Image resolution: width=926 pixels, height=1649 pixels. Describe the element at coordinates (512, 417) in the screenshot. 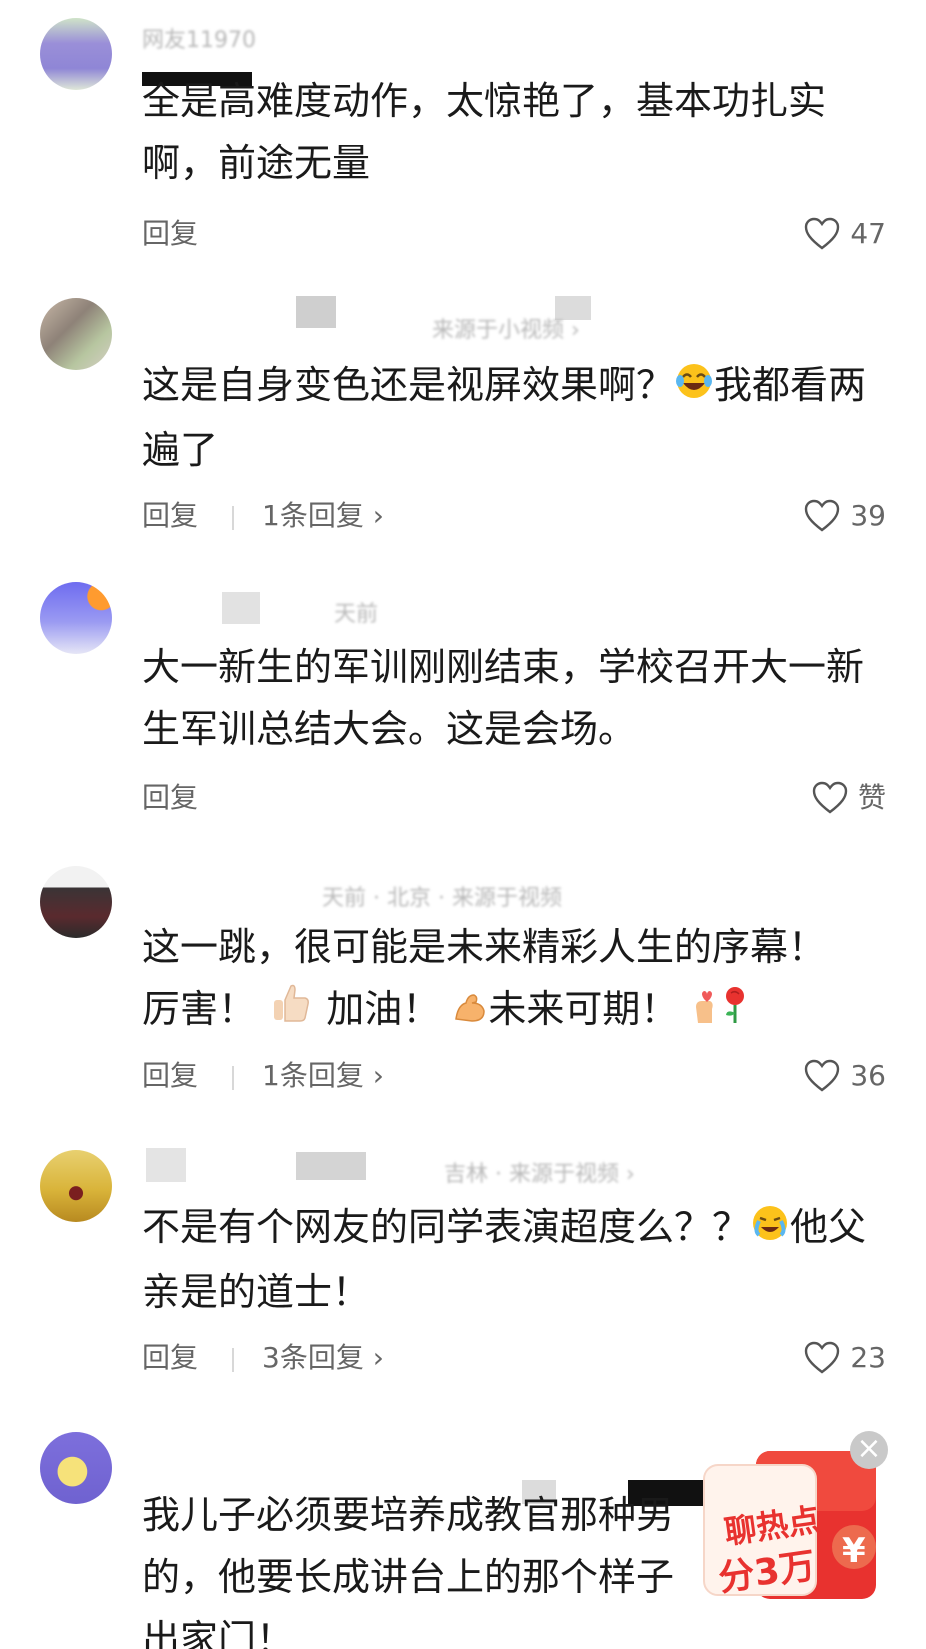

I see `comment-text: 这是自身变色还是视屏效果啊？ 我都看两遍了` at that location.